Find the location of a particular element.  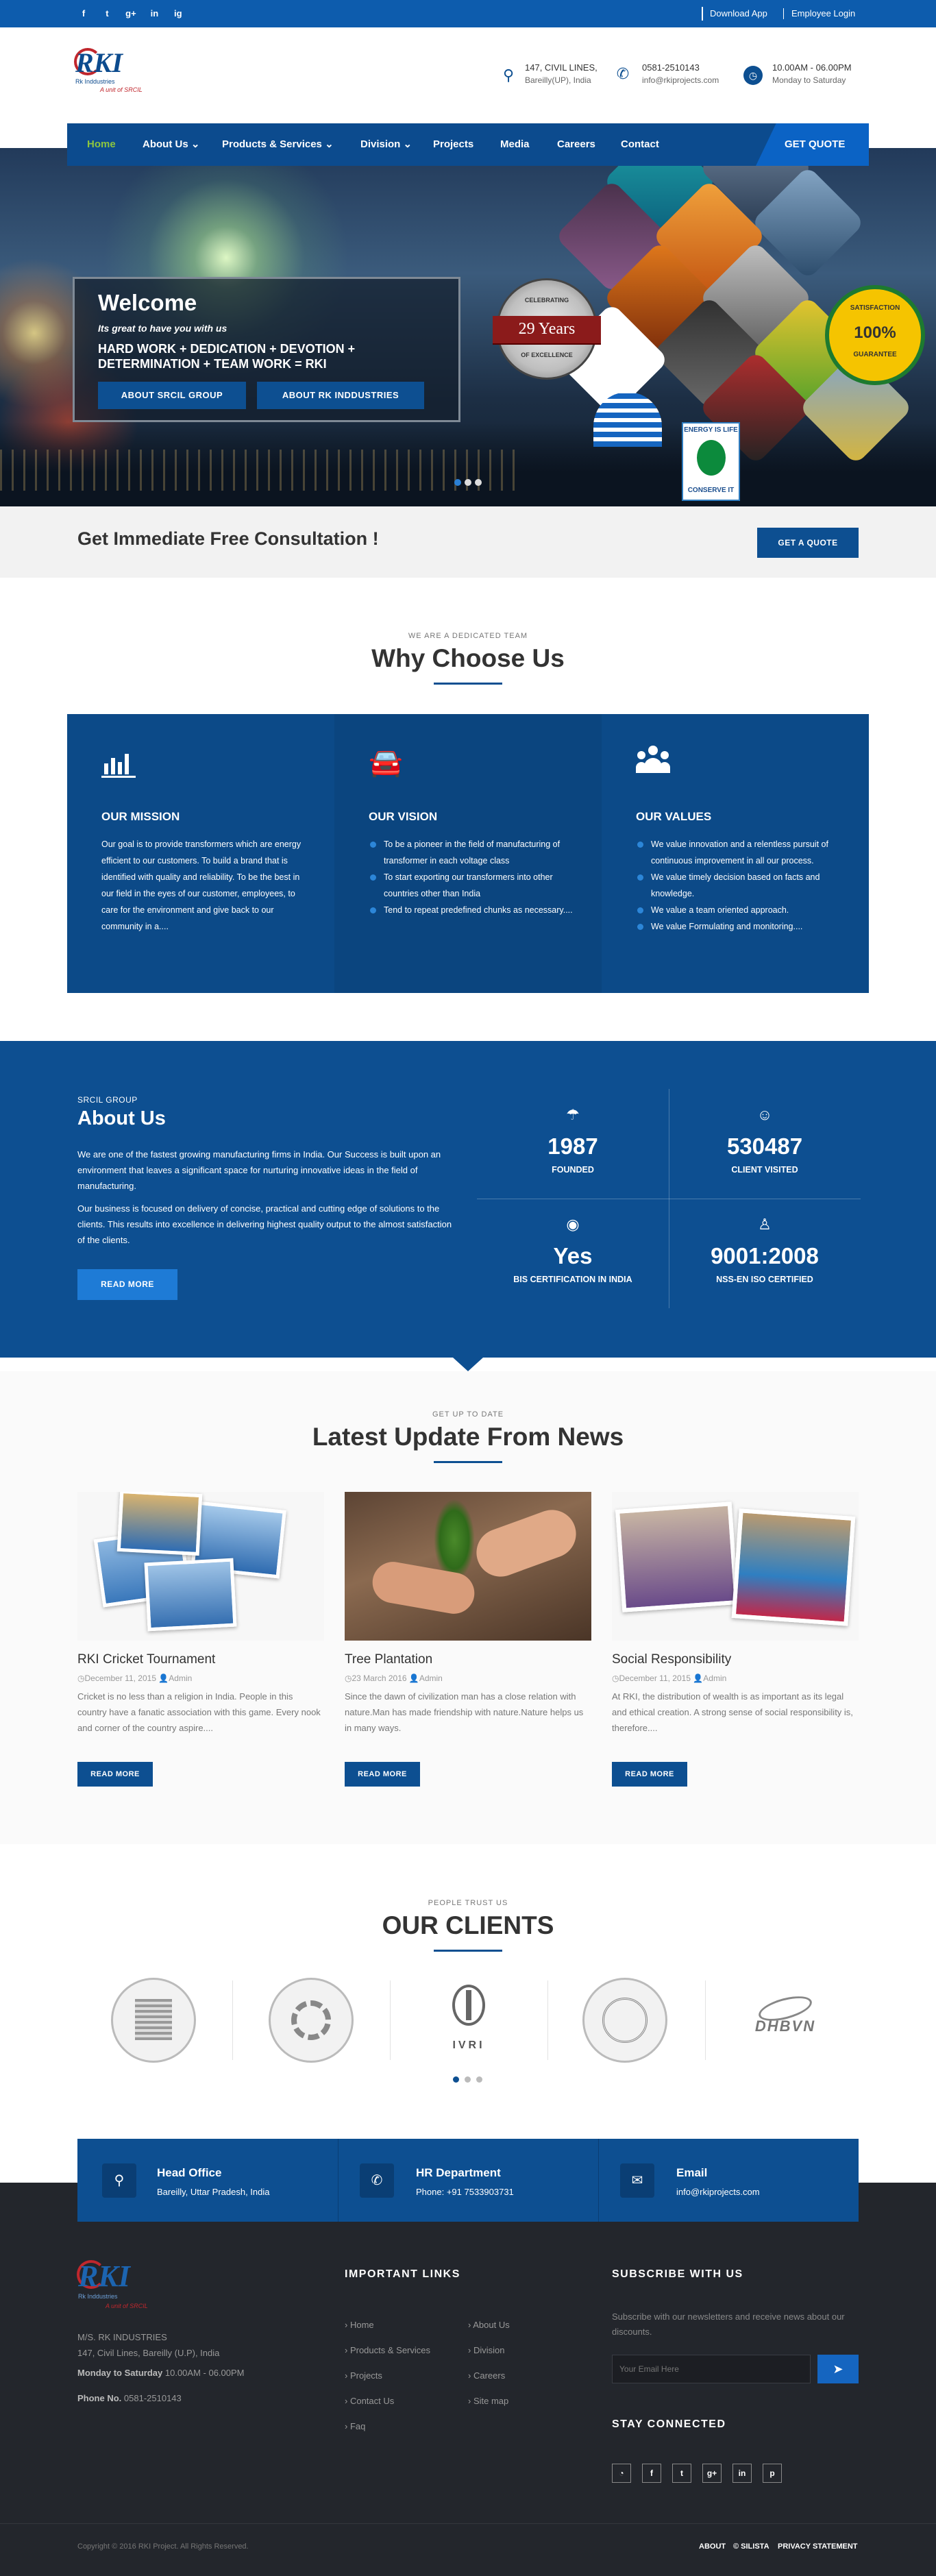

nav-products: Products & Services ⌄ is located at coordinates (278, 145).